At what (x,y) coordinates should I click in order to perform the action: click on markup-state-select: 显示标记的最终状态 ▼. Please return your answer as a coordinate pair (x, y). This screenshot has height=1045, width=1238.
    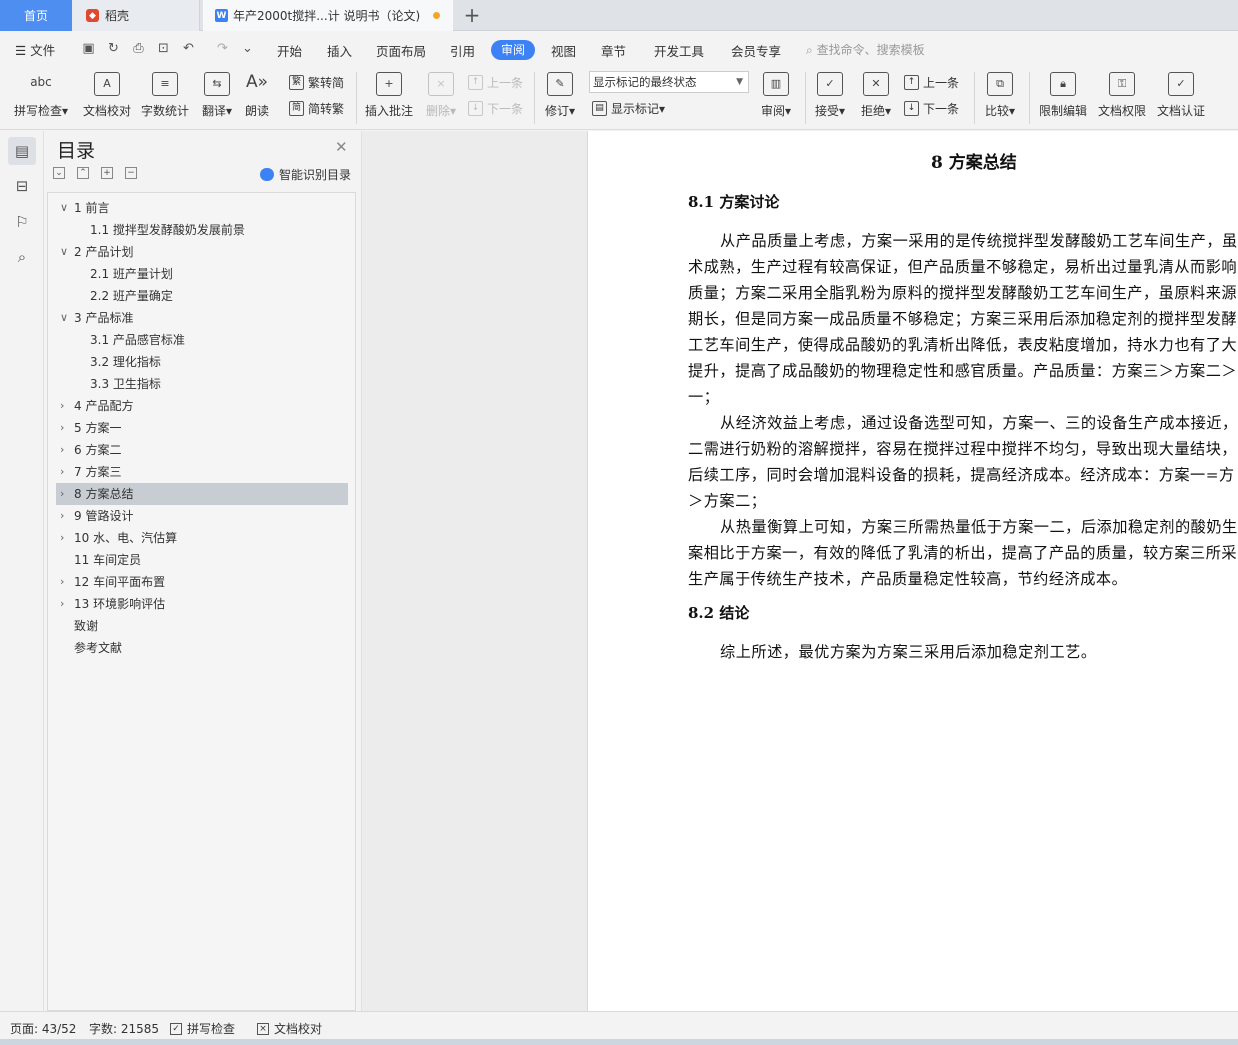
    Looking at the image, I should click on (669, 82).